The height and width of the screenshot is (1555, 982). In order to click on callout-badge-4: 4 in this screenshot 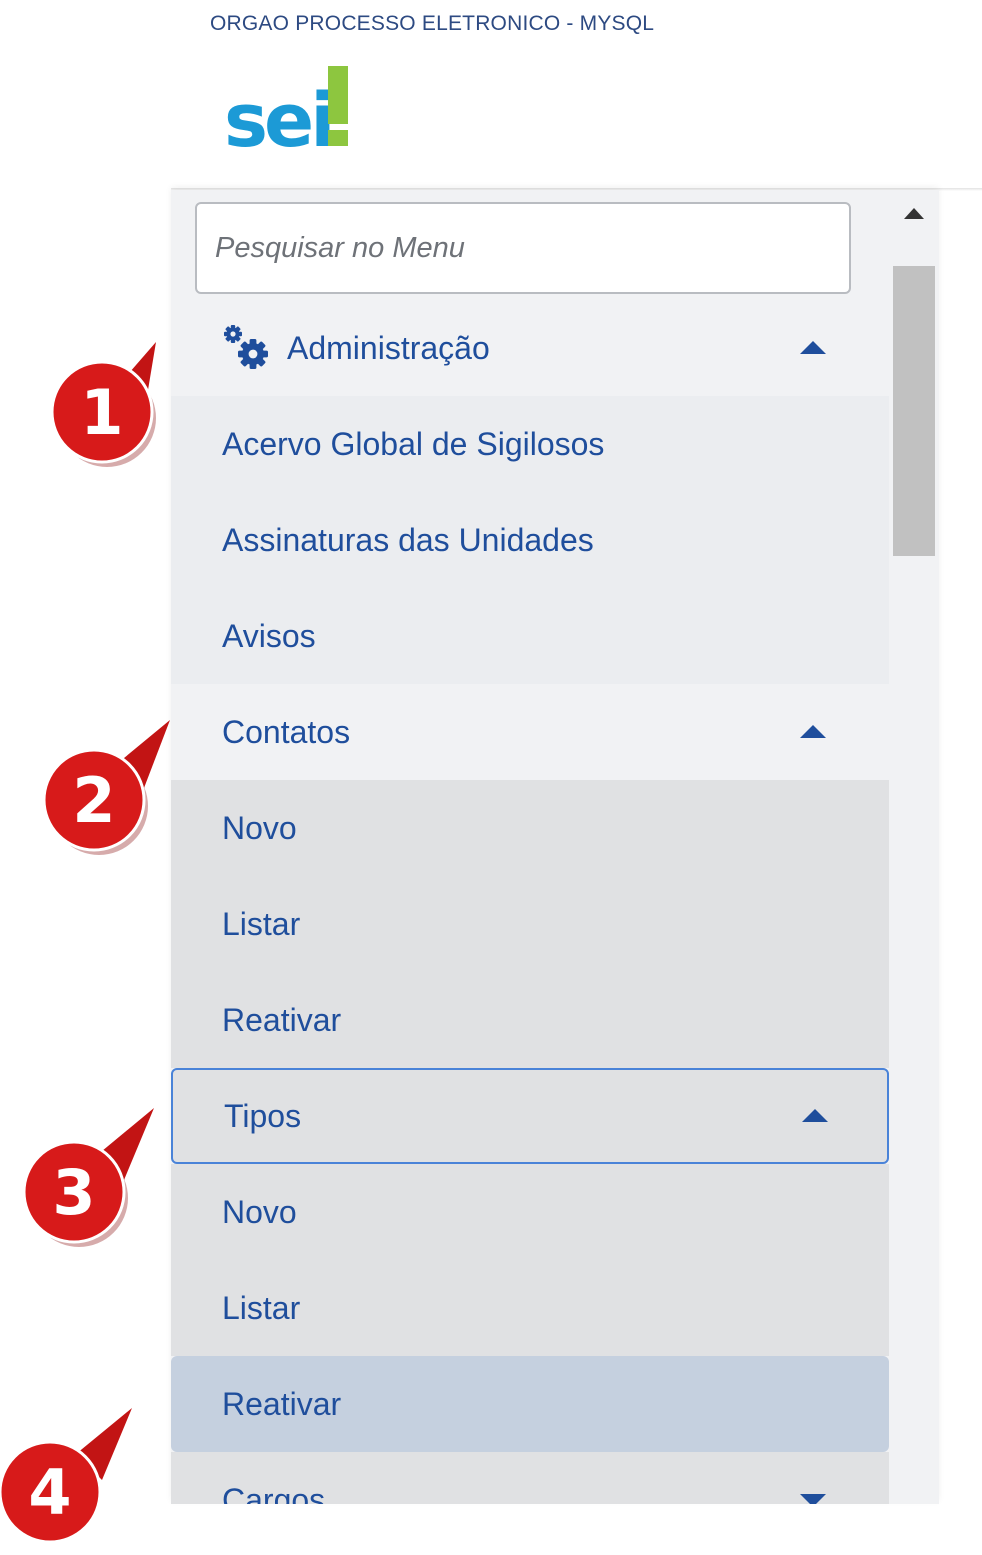, I will do `click(66, 1475)`.